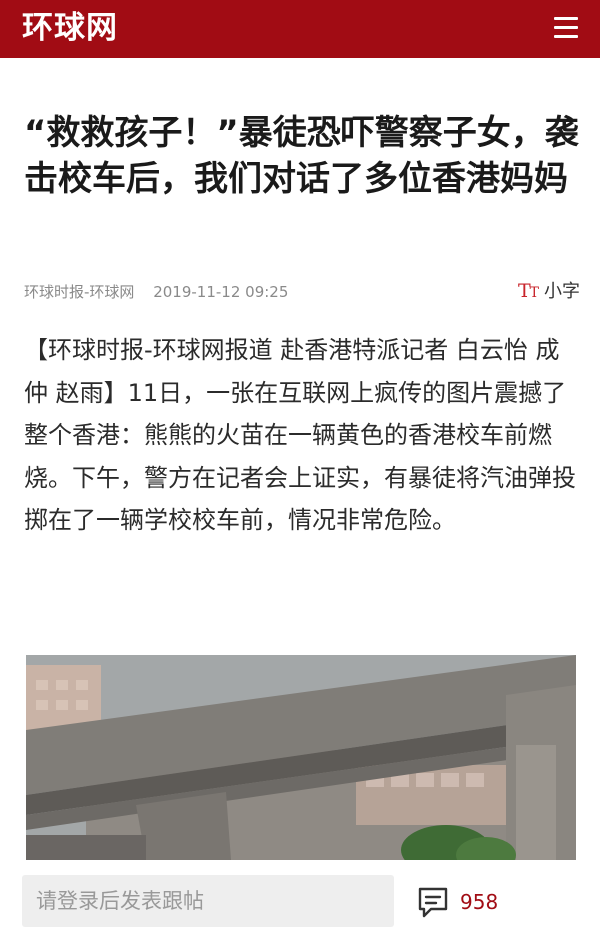  Describe the element at coordinates (566, 28) in the screenshot. I see `hamburger-menu-icon` at that location.